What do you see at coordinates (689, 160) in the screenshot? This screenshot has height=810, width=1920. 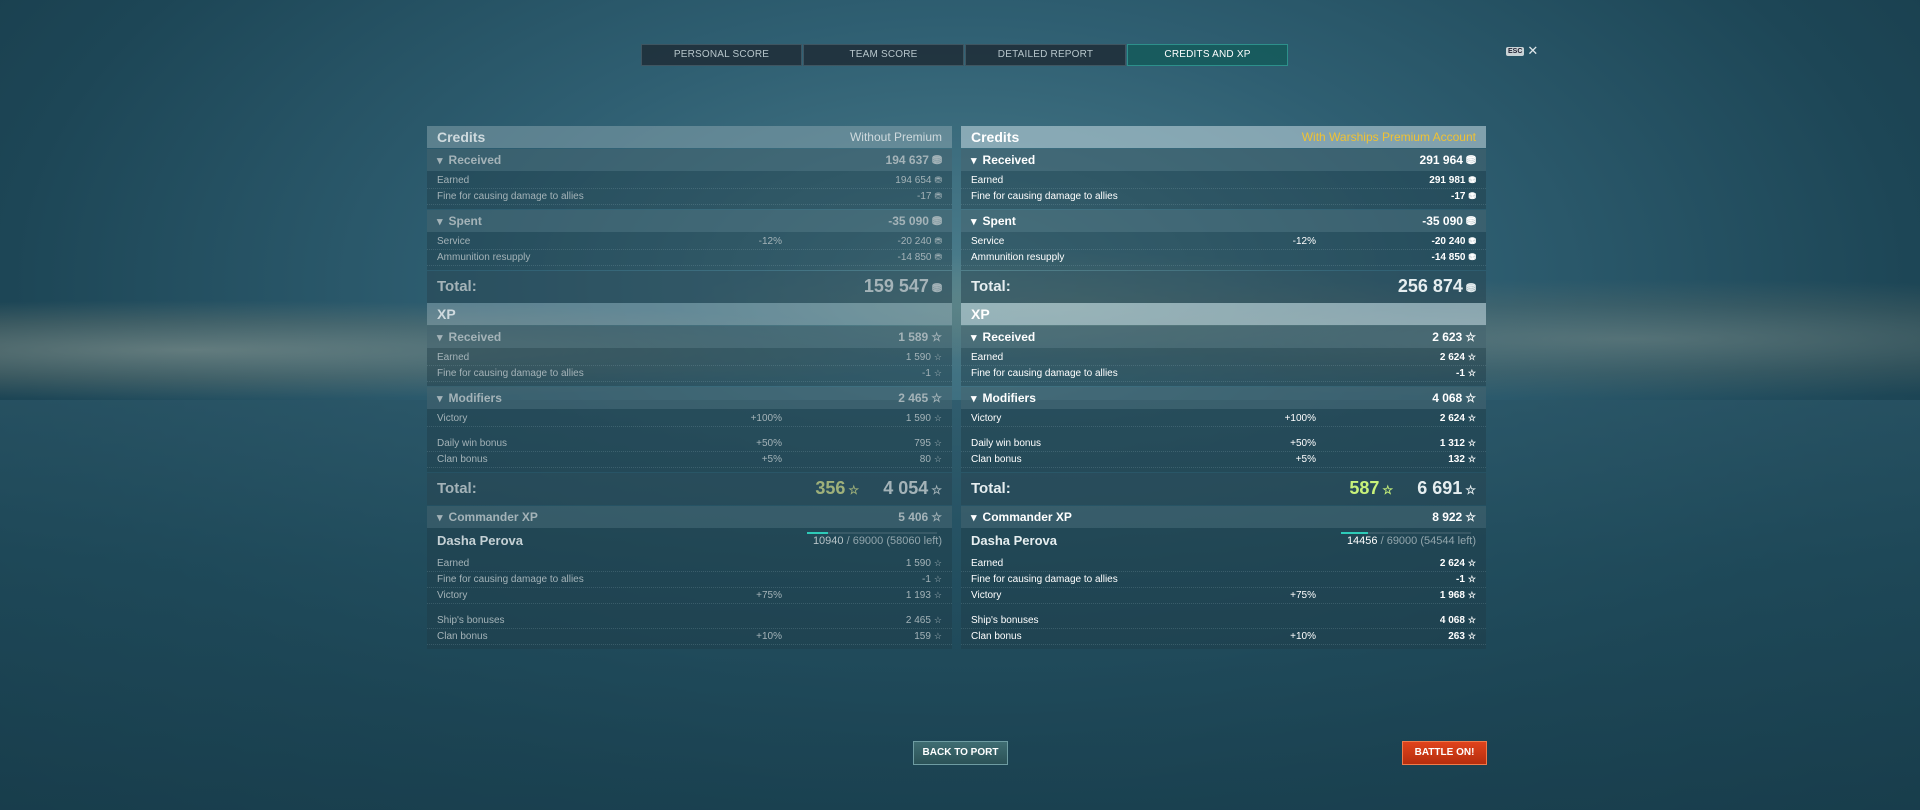 I see `credits-received-header: Received 194 637⛃` at bounding box center [689, 160].